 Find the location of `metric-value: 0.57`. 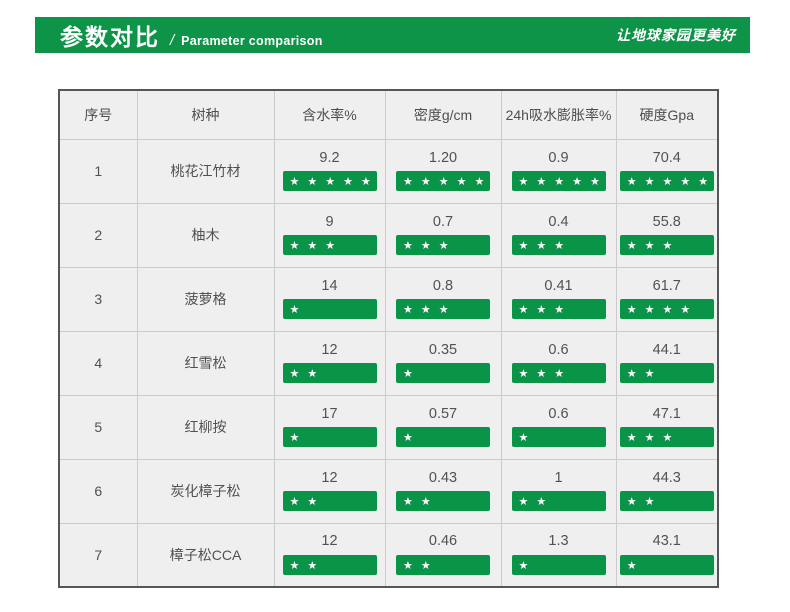

metric-value: 0.57 is located at coordinates (443, 413).